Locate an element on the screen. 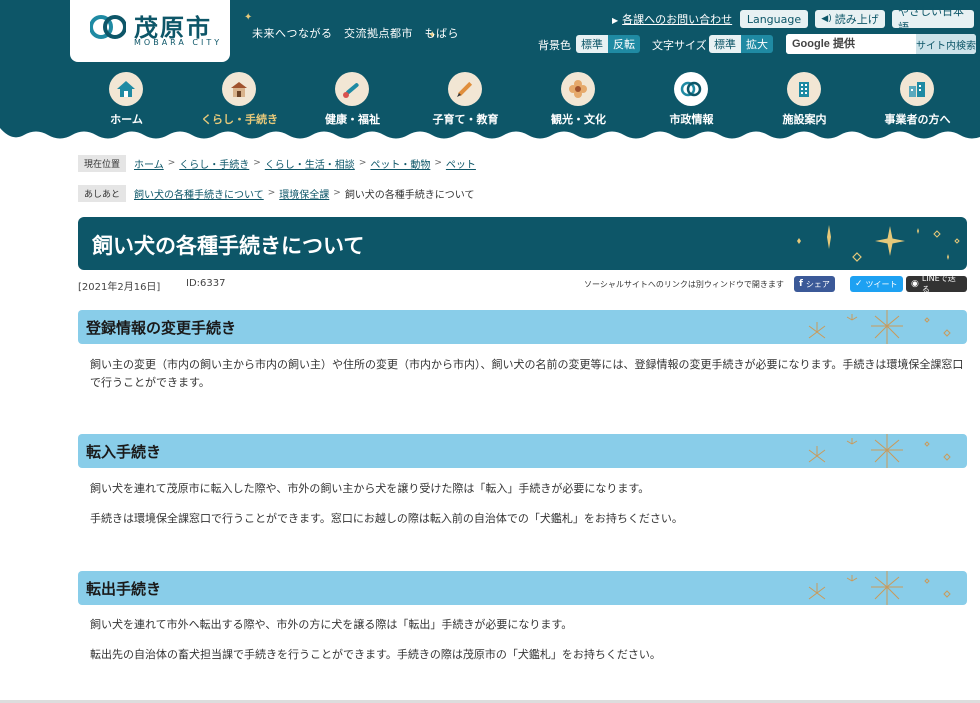 The image size is (980, 703). speaker-icon: ◀) is located at coordinates (826, 19).